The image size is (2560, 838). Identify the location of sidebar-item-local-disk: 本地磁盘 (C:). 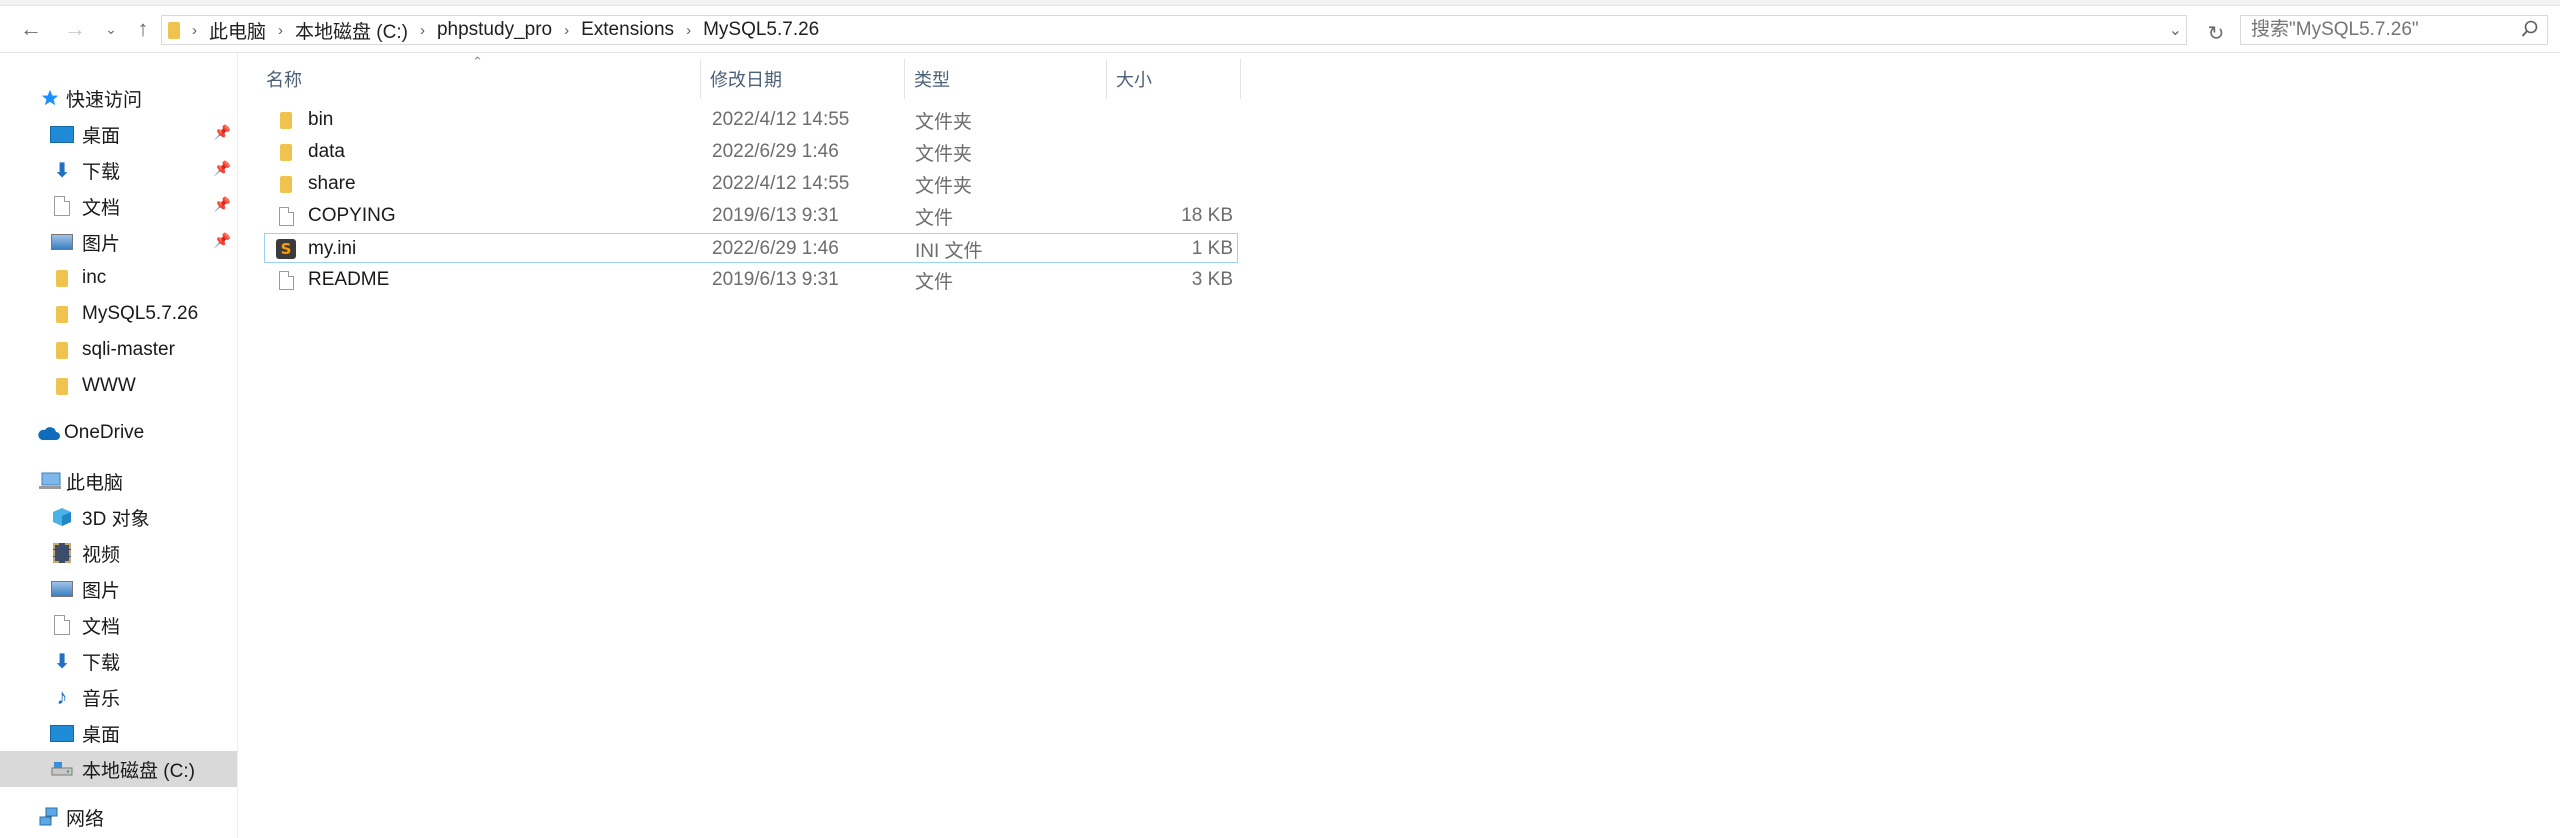
(118, 769).